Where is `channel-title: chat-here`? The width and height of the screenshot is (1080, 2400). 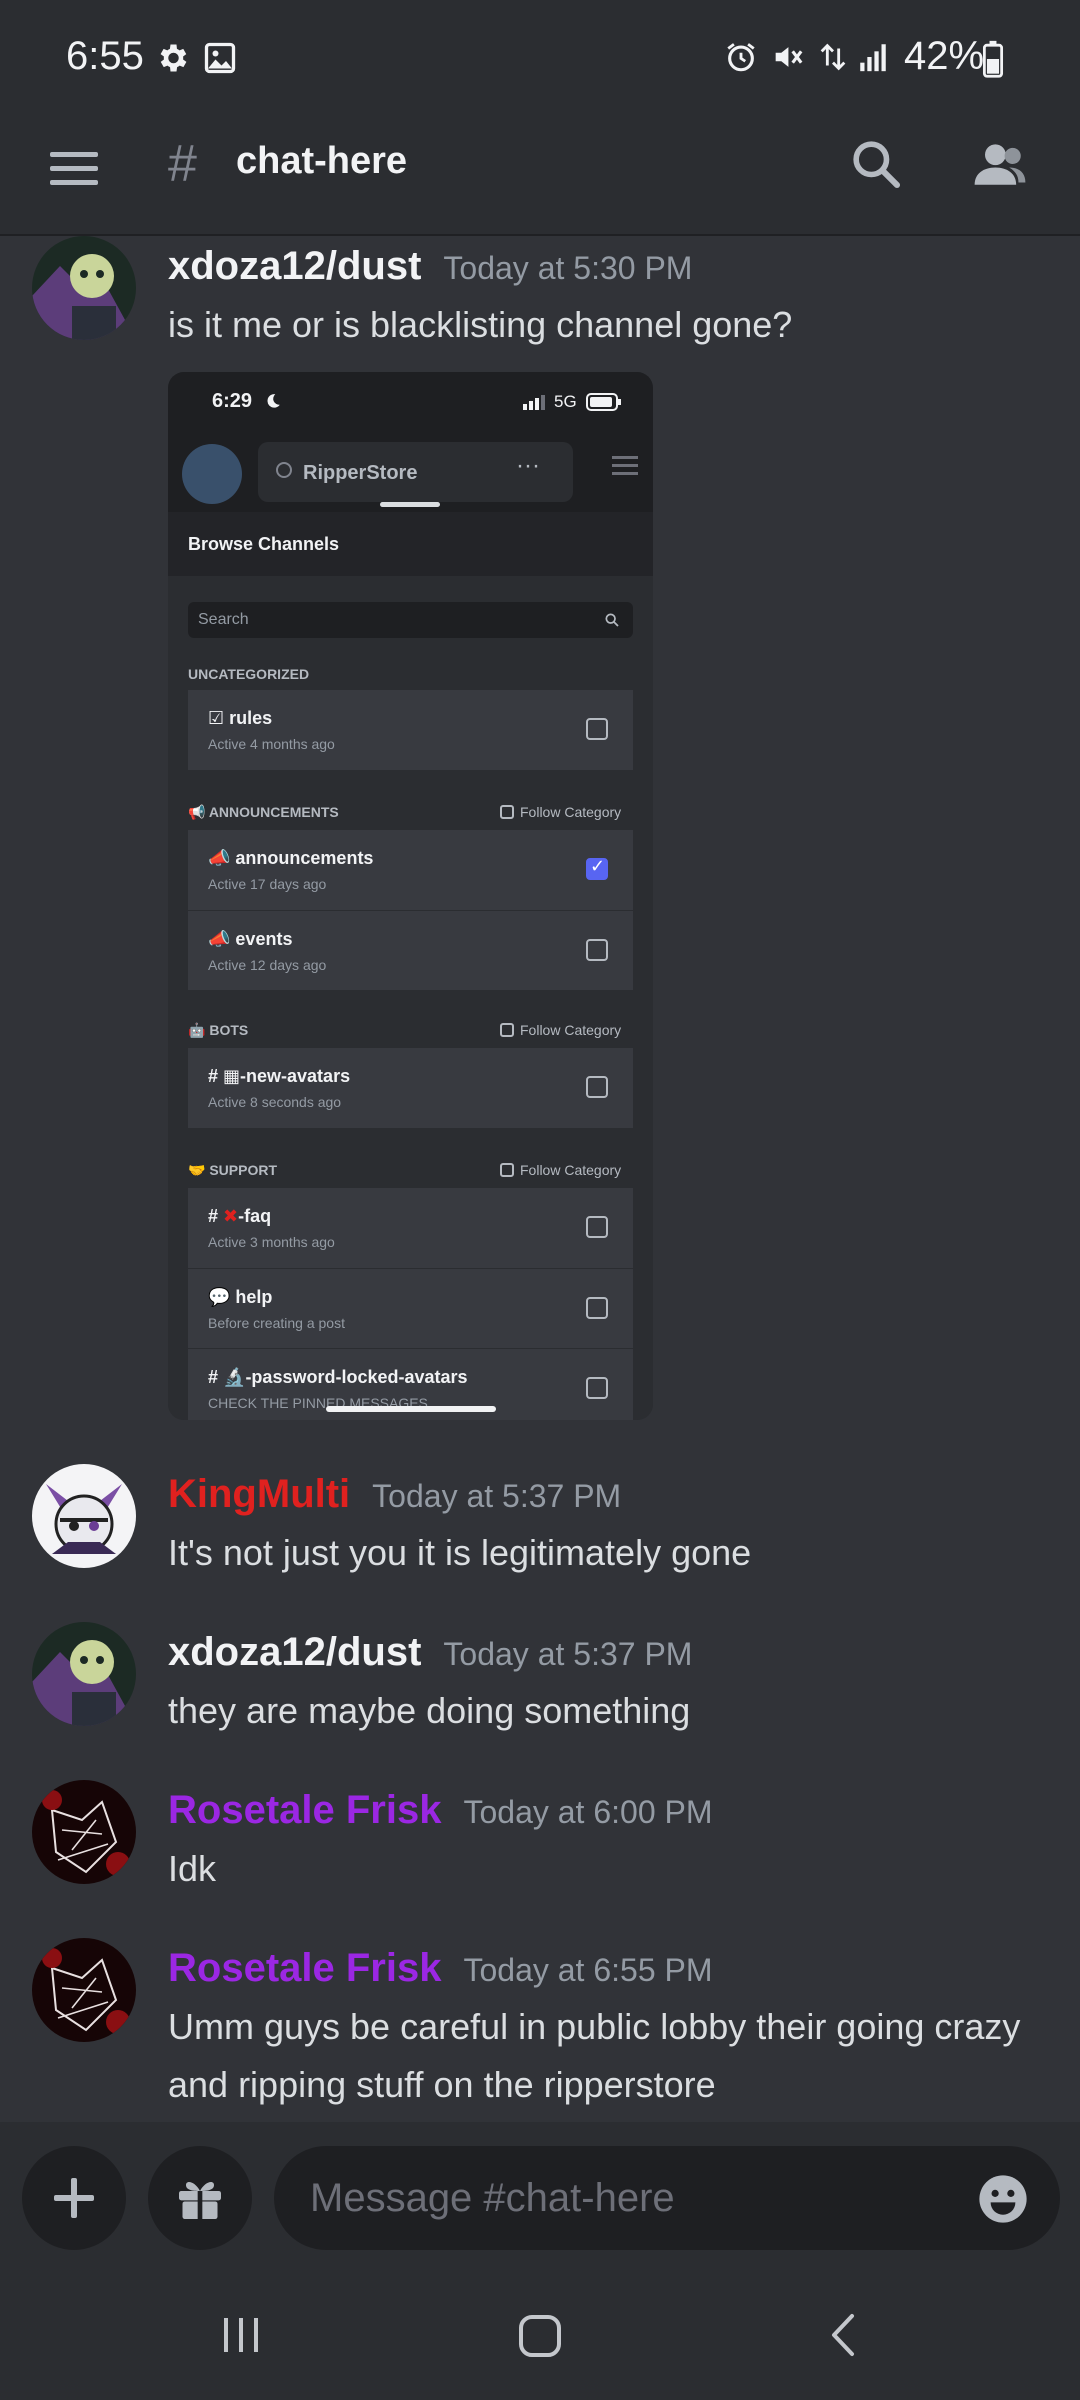 channel-title: chat-here is located at coordinates (322, 161).